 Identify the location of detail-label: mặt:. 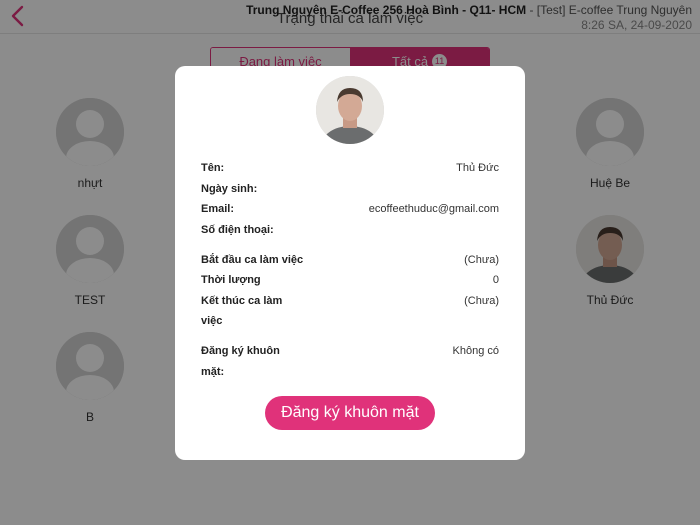
(213, 372).